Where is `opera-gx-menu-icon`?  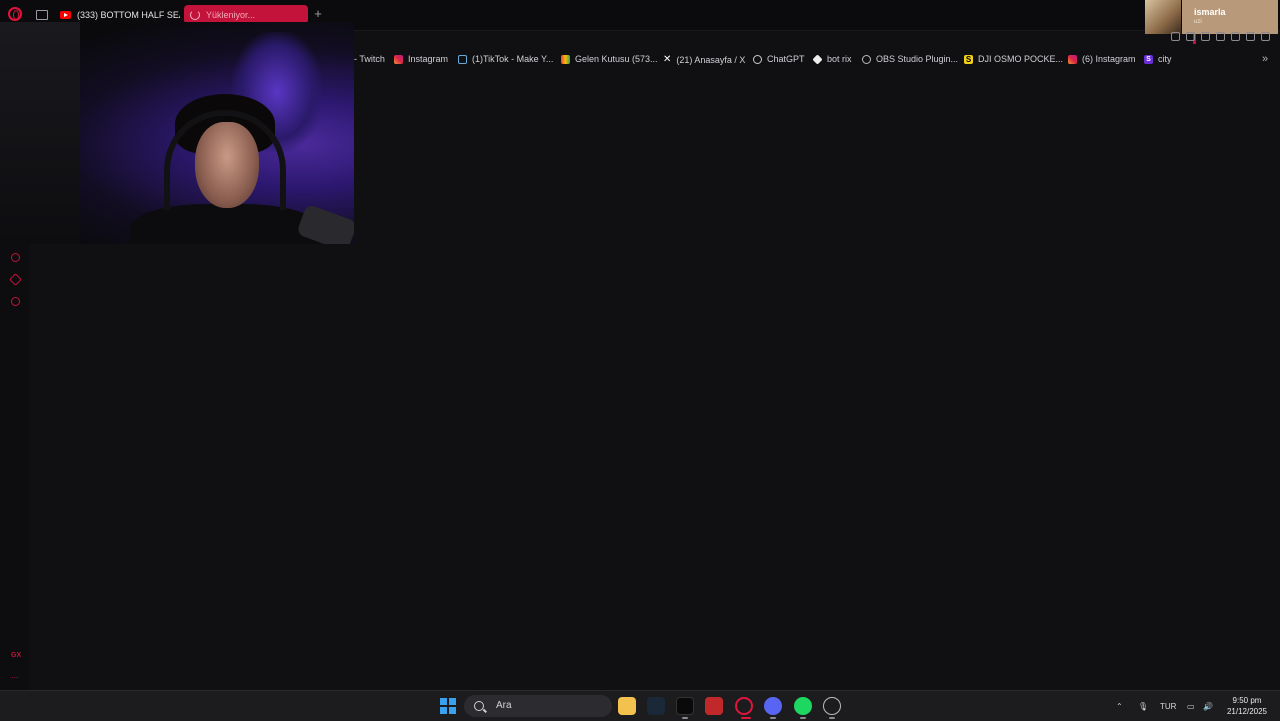
opera-gx-menu-icon is located at coordinates (15, 14).